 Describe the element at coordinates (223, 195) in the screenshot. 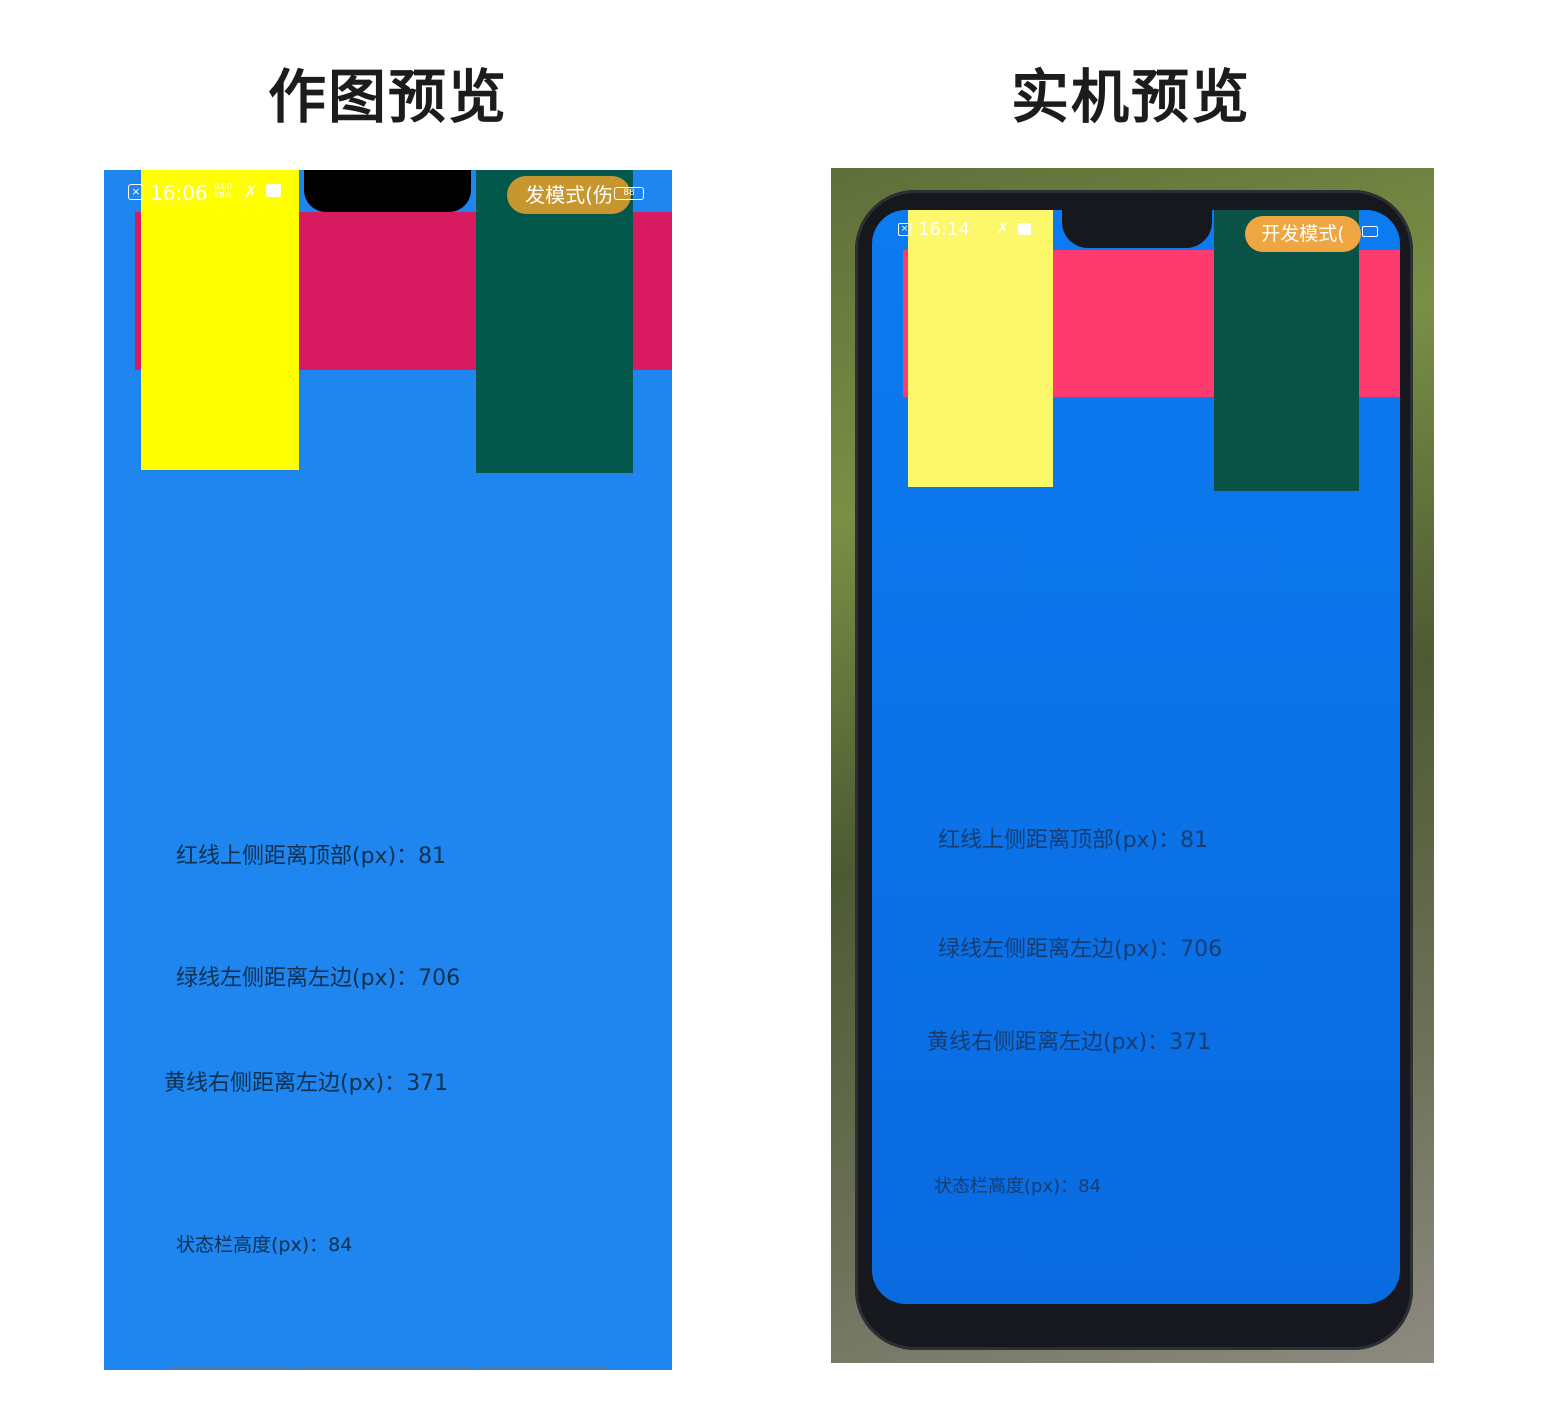

I see `net-speed-unit: KB/s` at that location.